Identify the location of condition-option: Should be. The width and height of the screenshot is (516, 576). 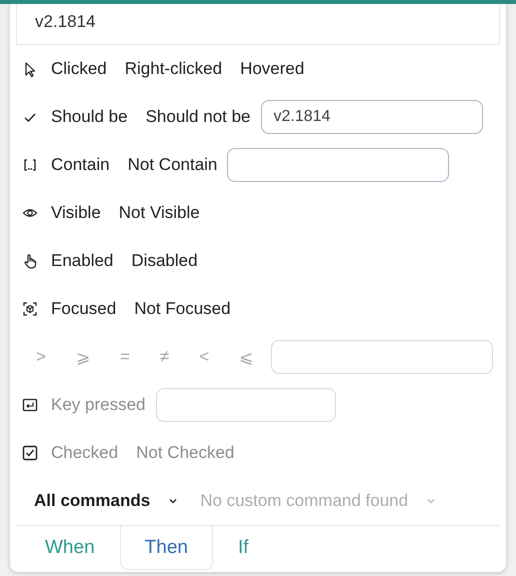
(89, 117).